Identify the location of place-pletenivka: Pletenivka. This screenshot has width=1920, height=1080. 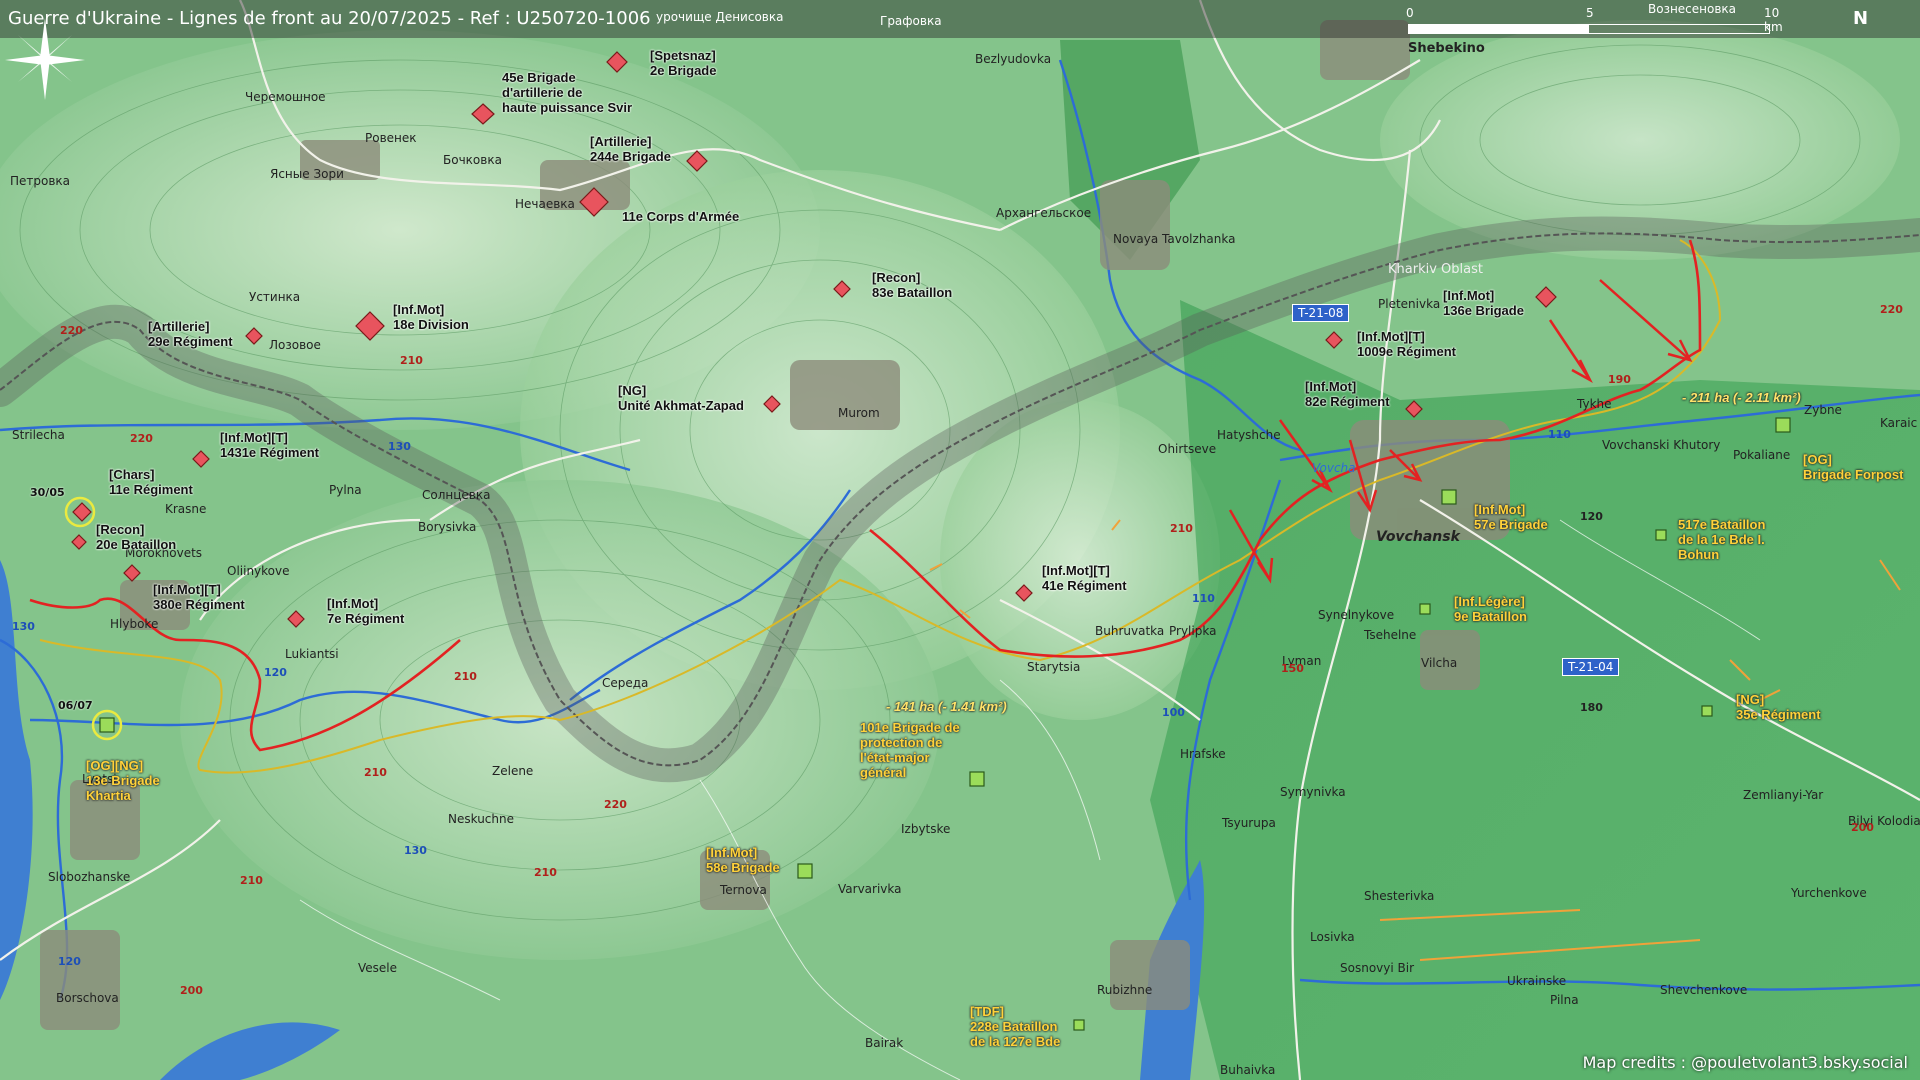
(1409, 304).